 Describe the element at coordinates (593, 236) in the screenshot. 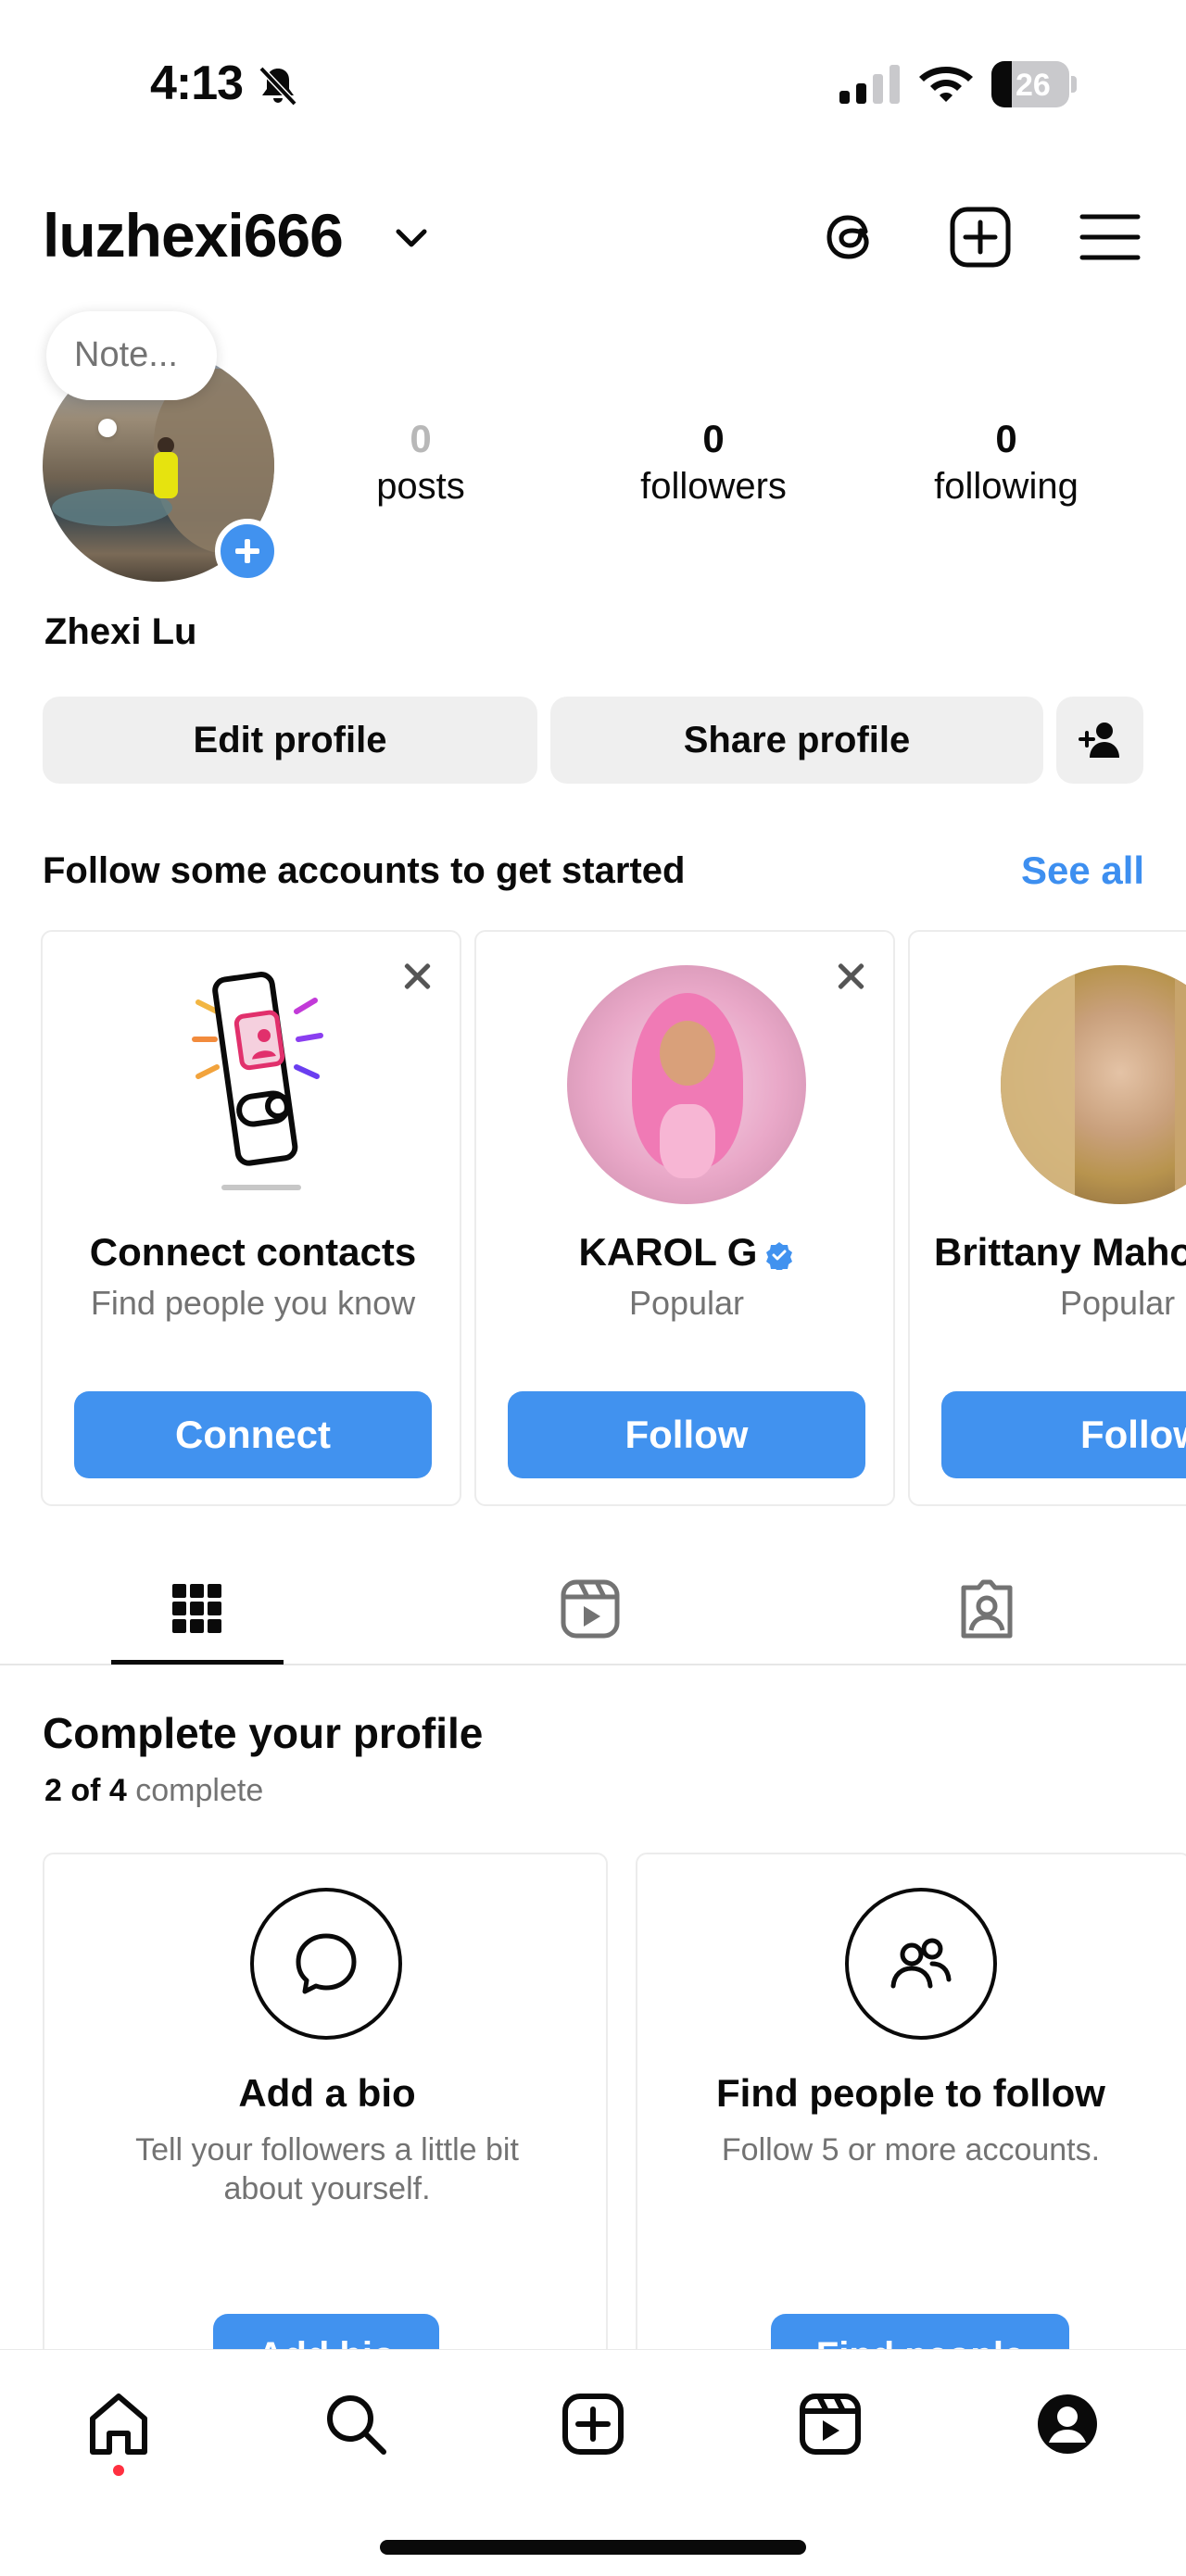

I see `profile-header: luzhexi666` at that location.